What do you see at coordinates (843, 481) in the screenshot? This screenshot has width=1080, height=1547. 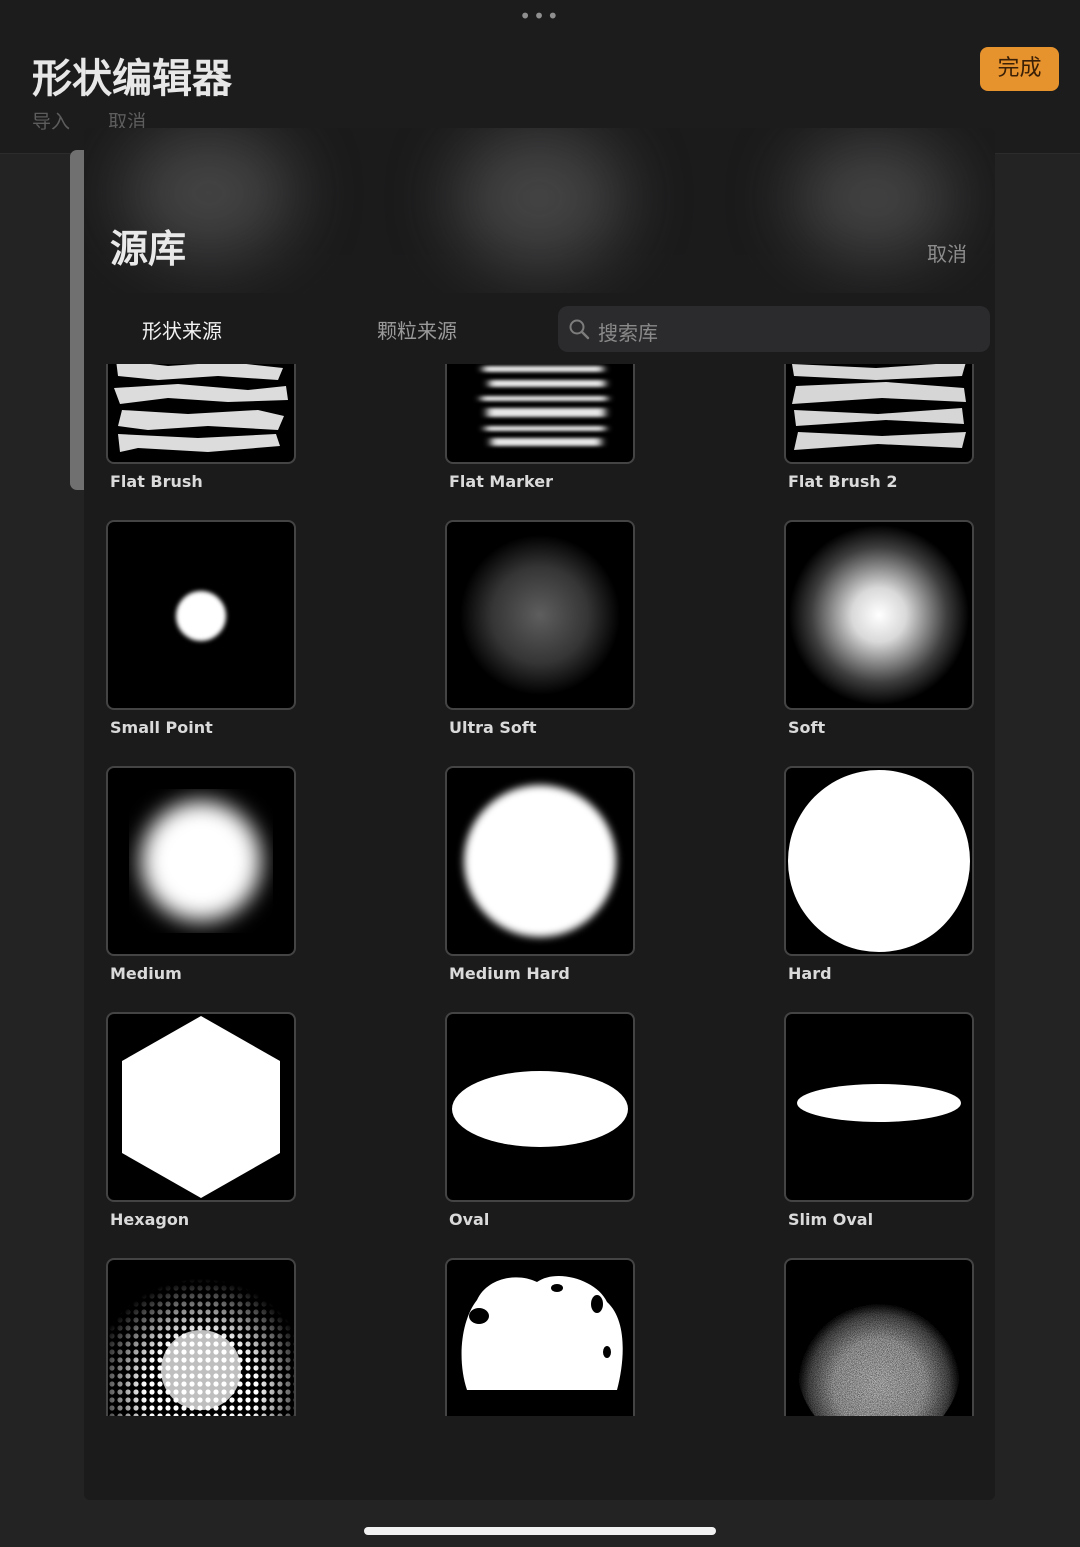 I see `shape-name: Flat Brush 2` at bounding box center [843, 481].